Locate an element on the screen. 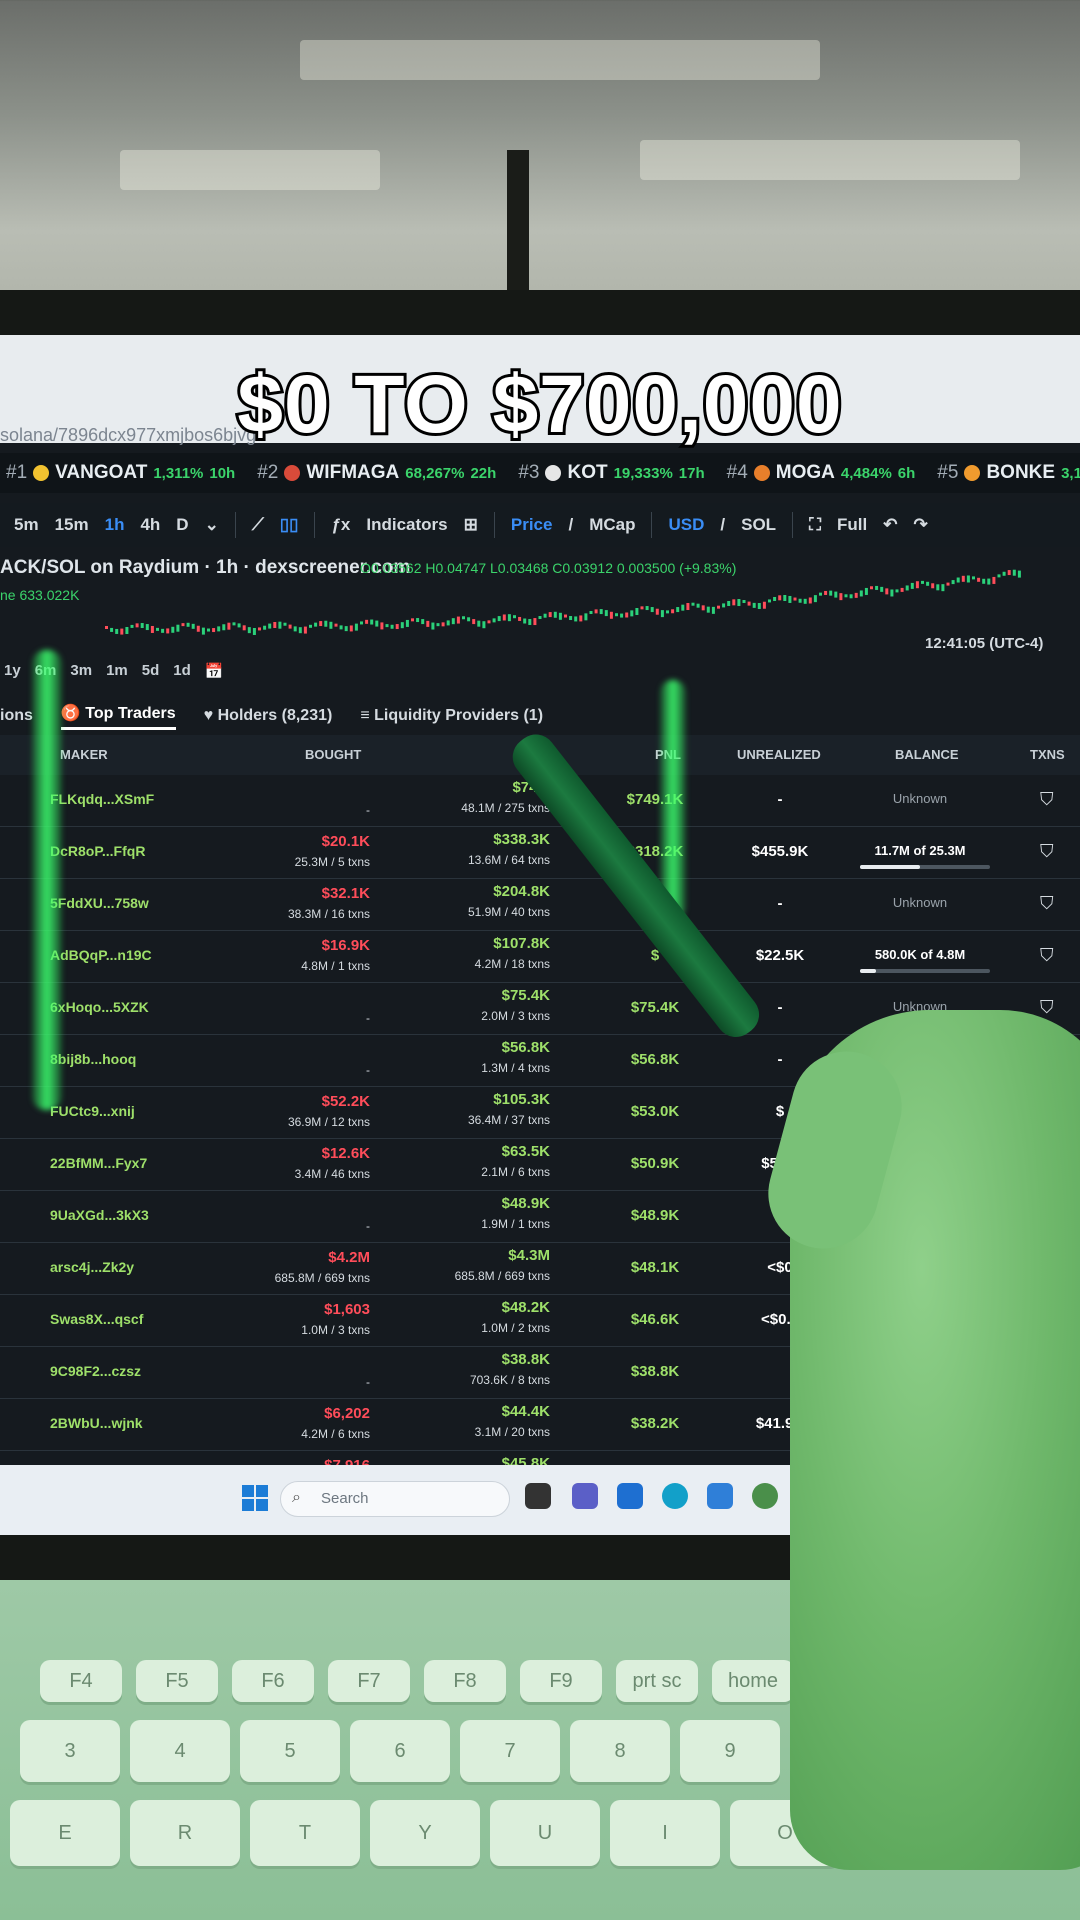  maker-address: 9C98F2...czsz is located at coordinates (95, 1371).